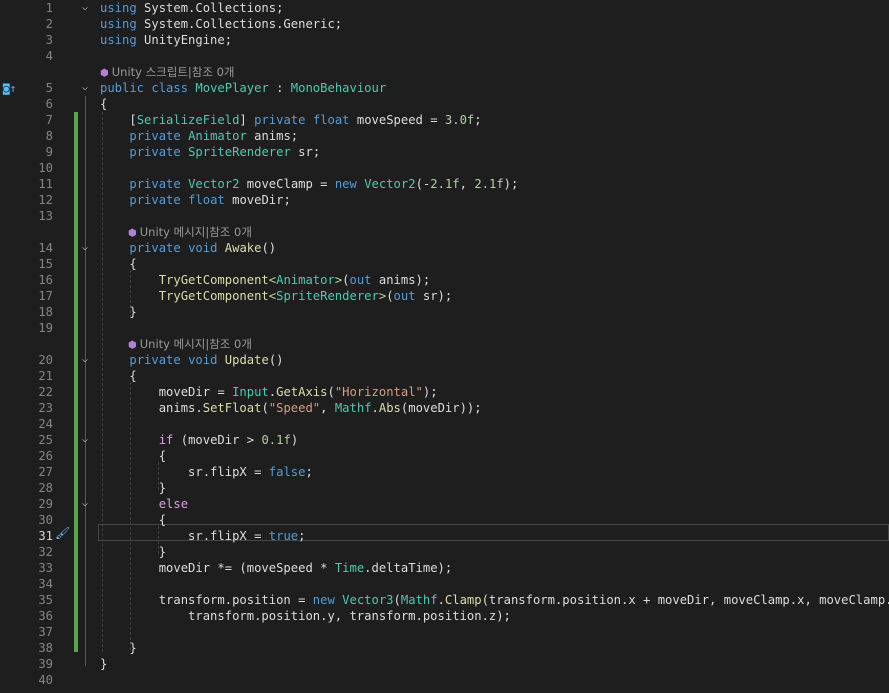 Image resolution: width=889 pixels, height=693 pixels. What do you see at coordinates (444, 680) in the screenshot?
I see `code-line: 40` at bounding box center [444, 680].